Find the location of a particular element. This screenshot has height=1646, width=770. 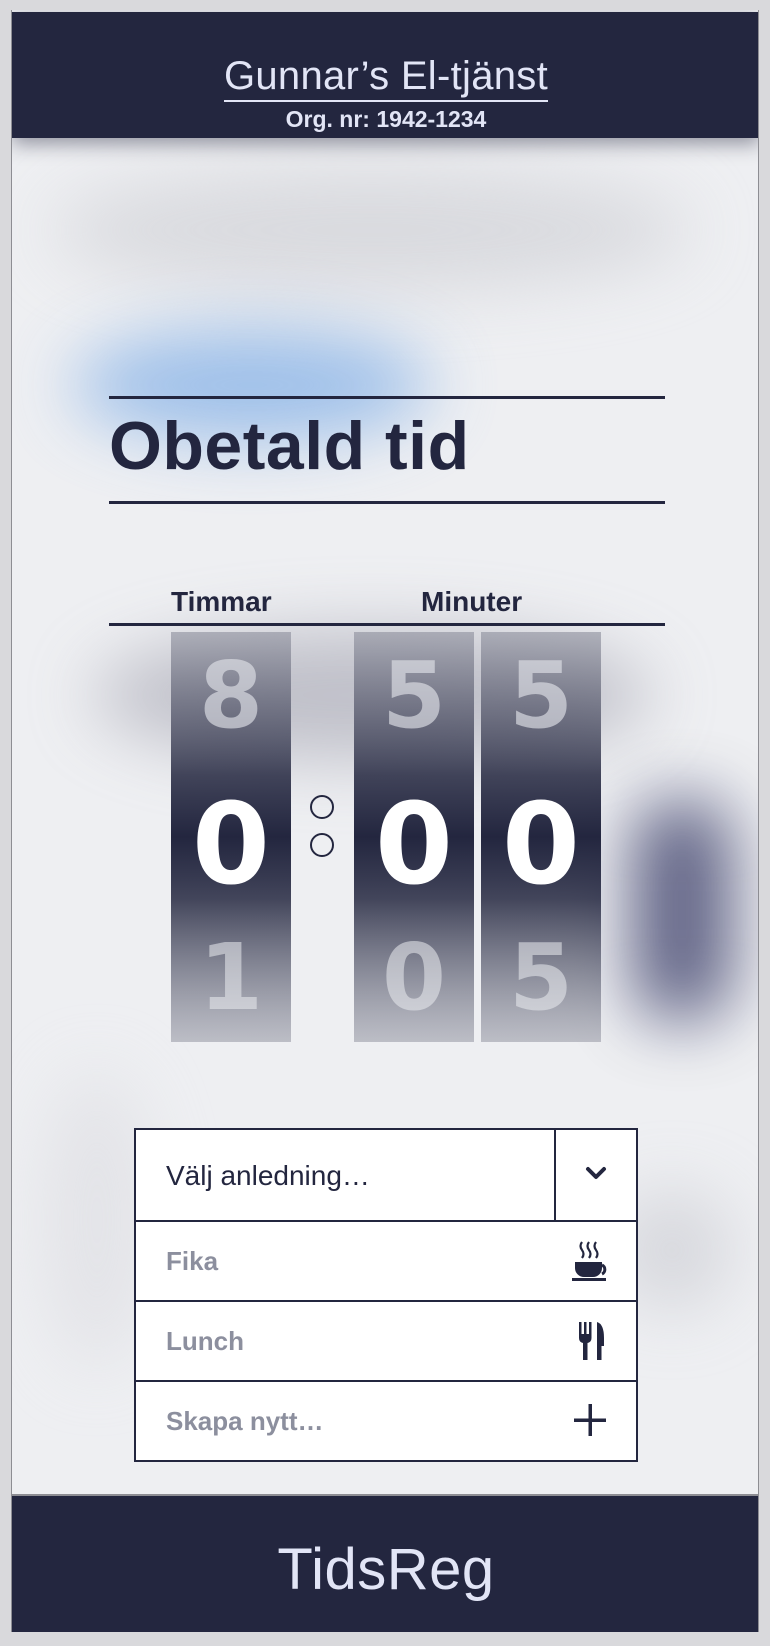

hours-wheel: 8 0 1 is located at coordinates (231, 837).